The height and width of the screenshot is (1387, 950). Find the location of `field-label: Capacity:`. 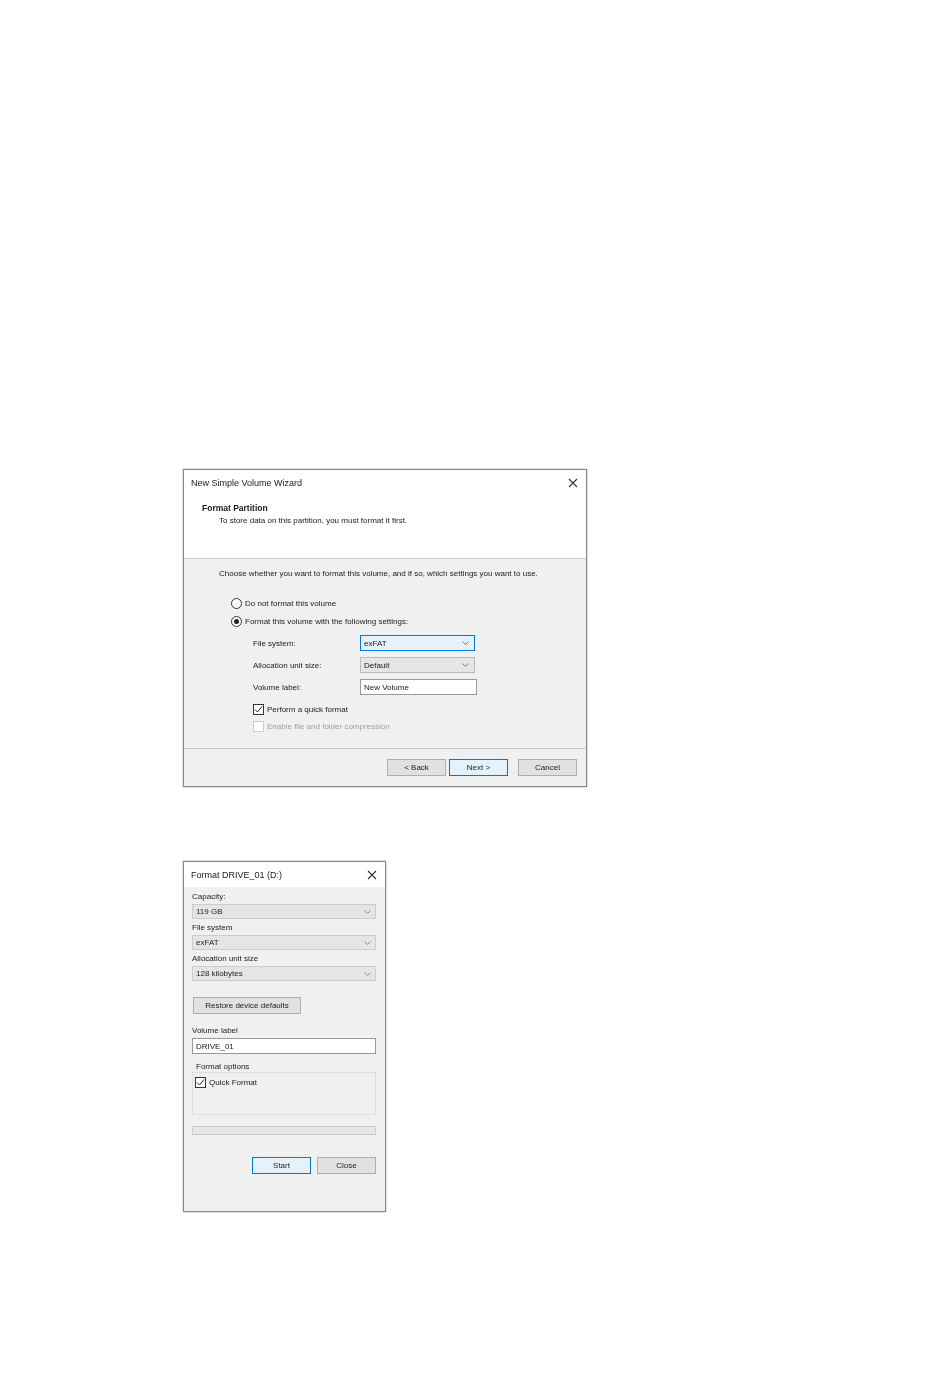

field-label: Capacity: is located at coordinates (209, 896).